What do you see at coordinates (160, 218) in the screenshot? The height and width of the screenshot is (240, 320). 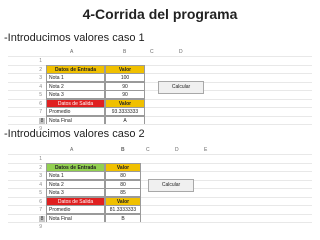 I see `sheet-row: 8 Nota Final B` at bounding box center [160, 218].